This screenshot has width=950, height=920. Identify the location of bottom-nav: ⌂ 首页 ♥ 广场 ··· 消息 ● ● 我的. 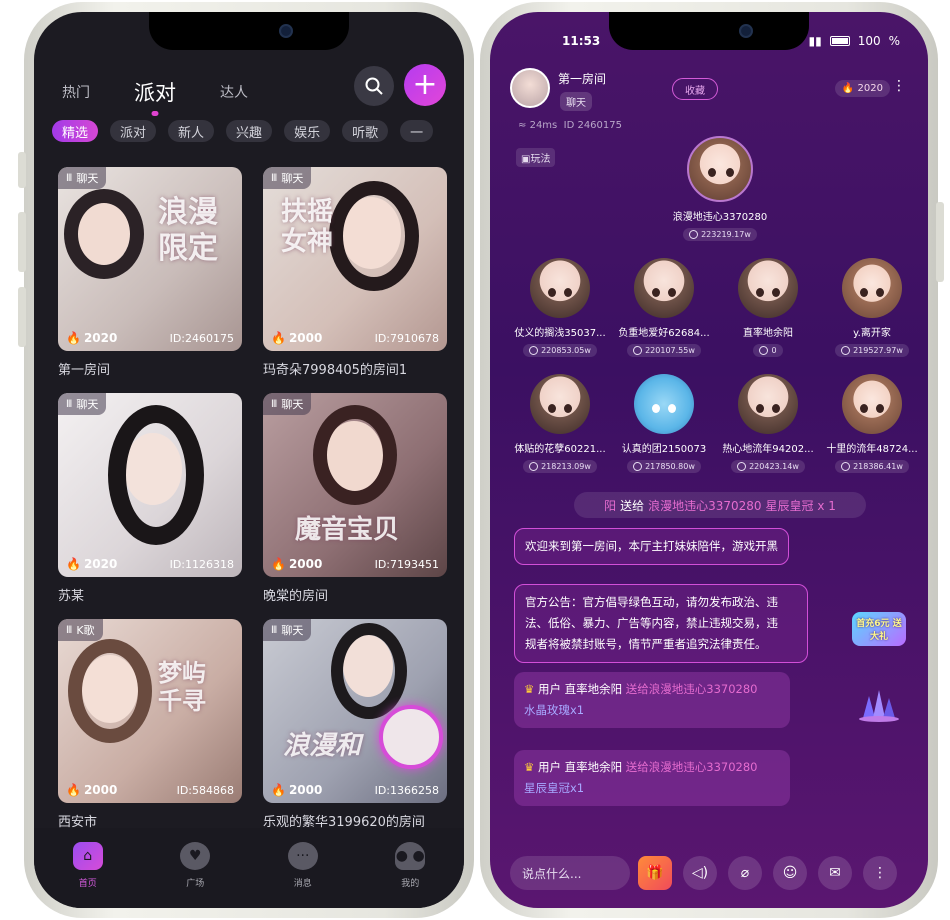
(249, 868).